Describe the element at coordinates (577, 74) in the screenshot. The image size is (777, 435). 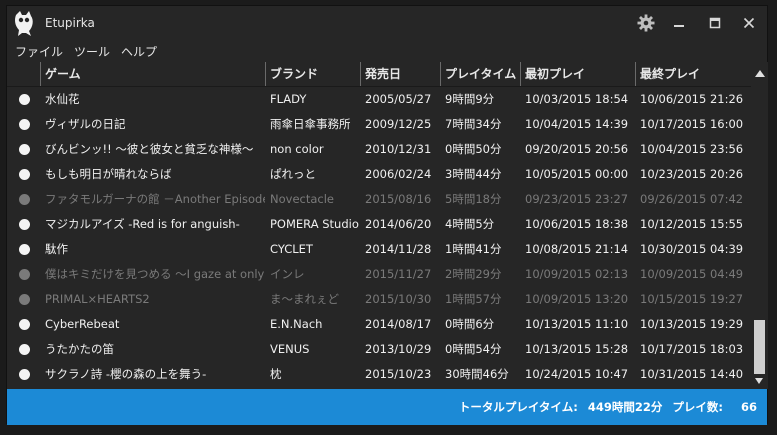
I see `column-header-first-play: 最初プレイ` at that location.